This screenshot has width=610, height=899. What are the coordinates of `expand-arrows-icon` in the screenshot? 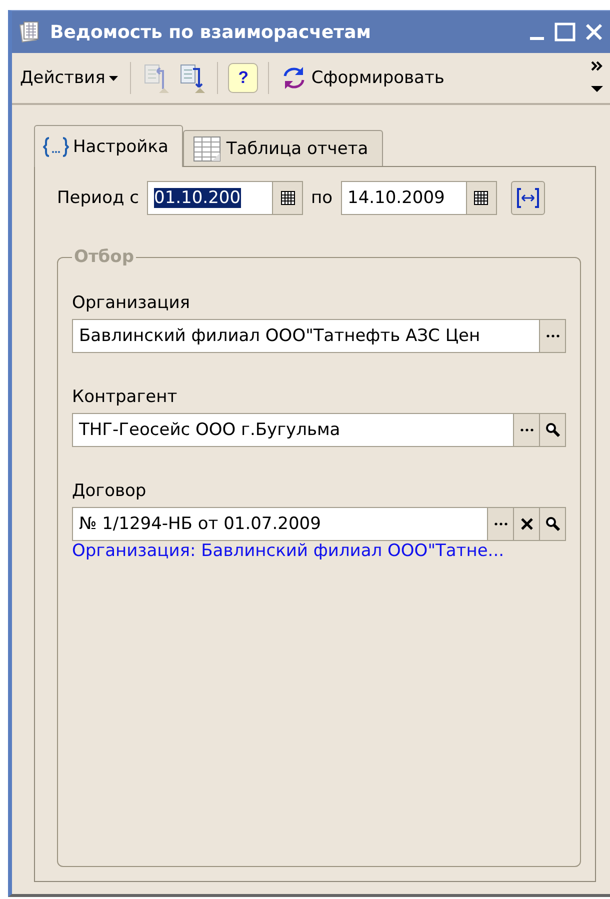 It's located at (527, 198).